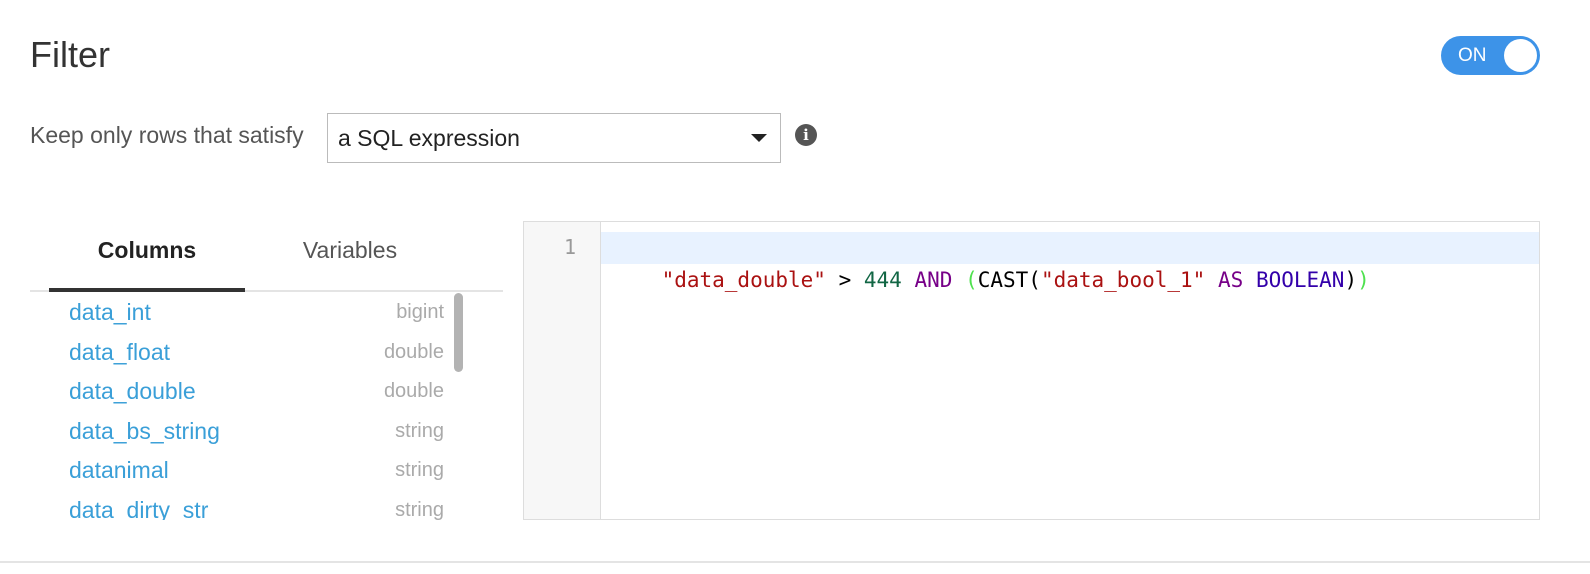  Describe the element at coordinates (237, 312) in the screenshot. I see `list-item: data_int bigint` at that location.